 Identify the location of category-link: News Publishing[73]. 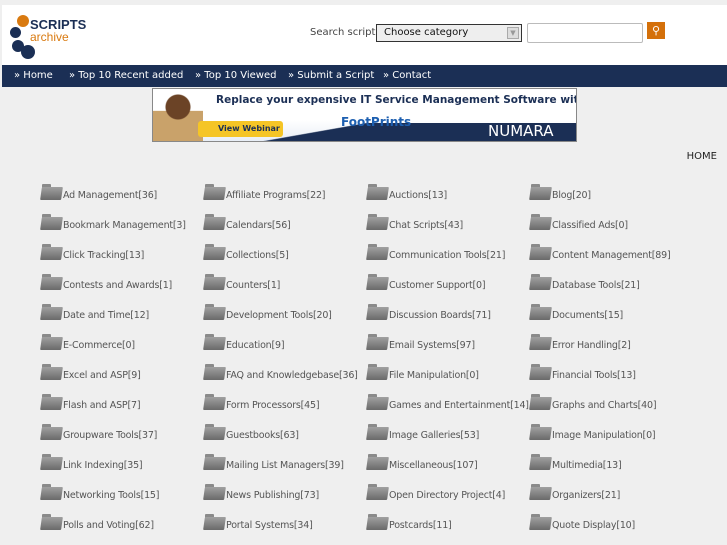
(272, 495).